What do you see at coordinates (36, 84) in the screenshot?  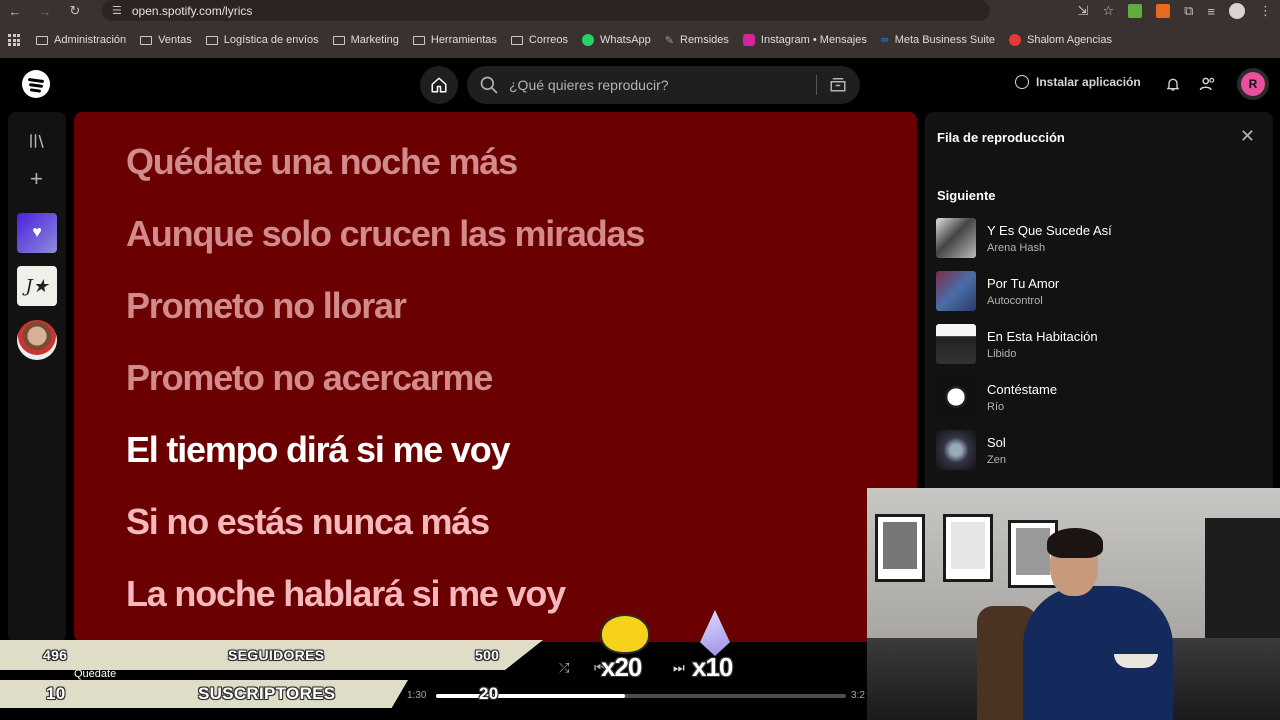 I see `spotify-logo-icon` at bounding box center [36, 84].